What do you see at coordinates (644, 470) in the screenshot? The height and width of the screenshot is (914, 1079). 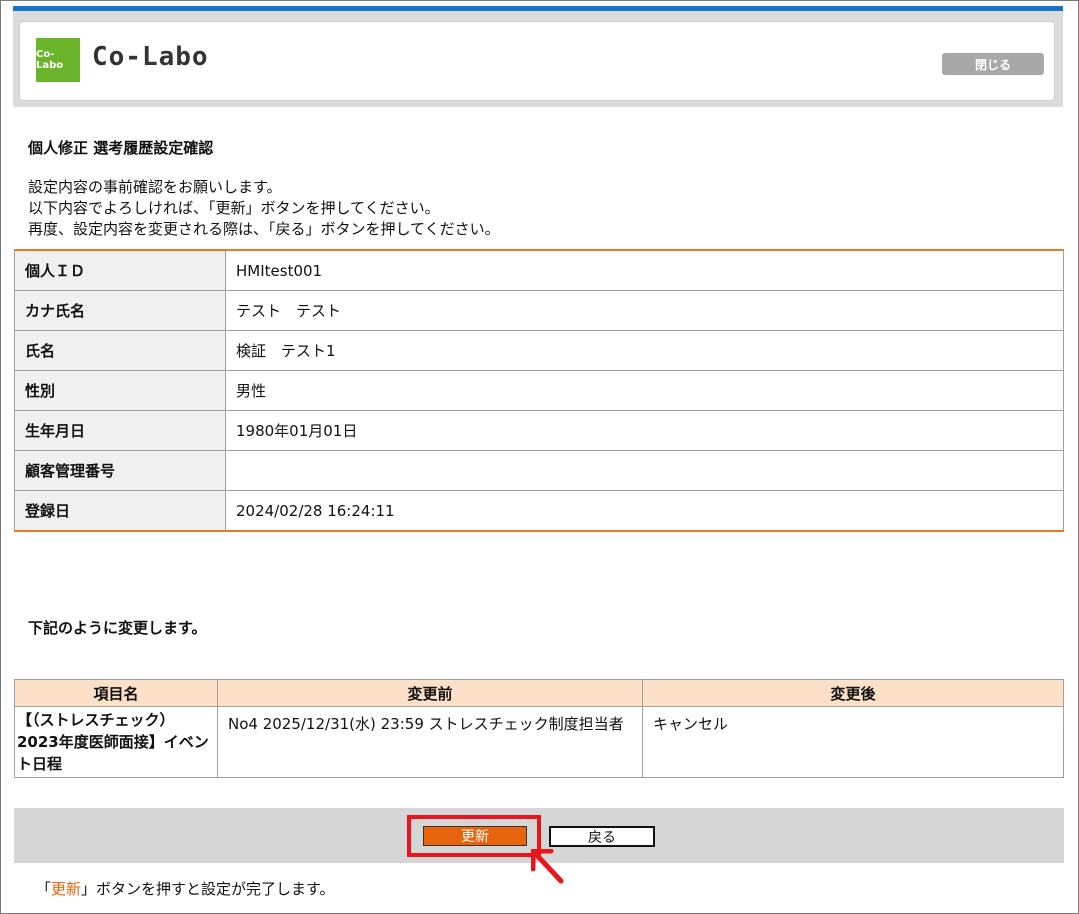 I see `info-value` at bounding box center [644, 470].